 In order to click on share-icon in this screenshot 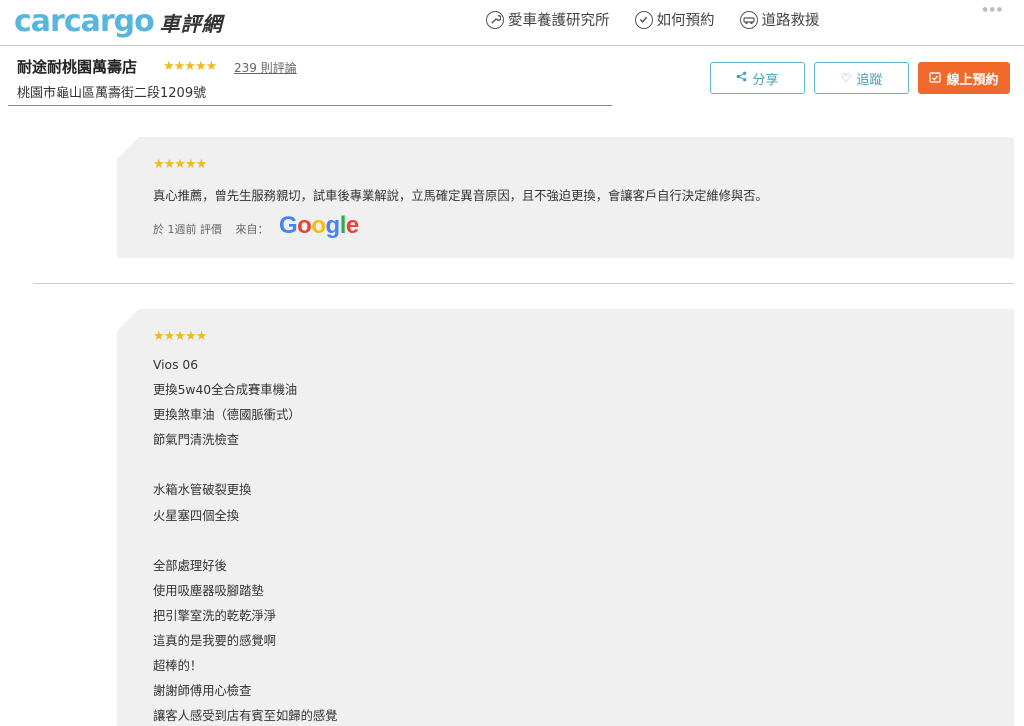, I will do `click(741, 78)`.